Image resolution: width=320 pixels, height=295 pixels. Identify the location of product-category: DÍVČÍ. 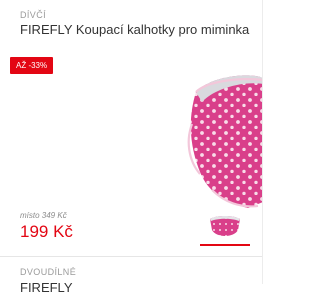
(33, 15).